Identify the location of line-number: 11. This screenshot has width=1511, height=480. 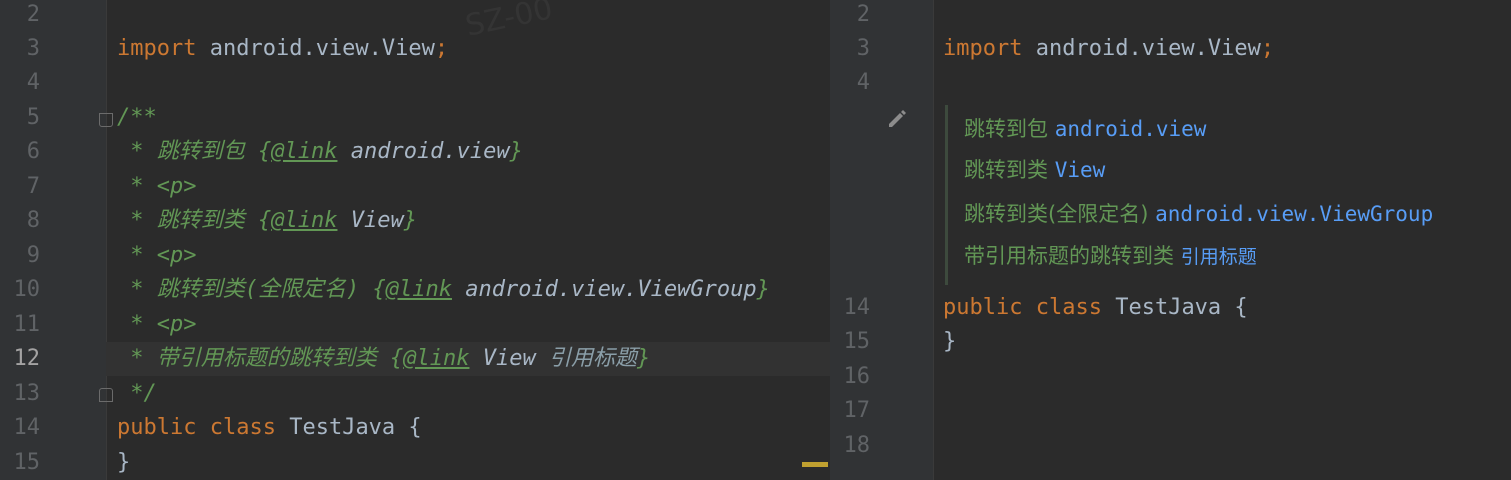
(27, 324).